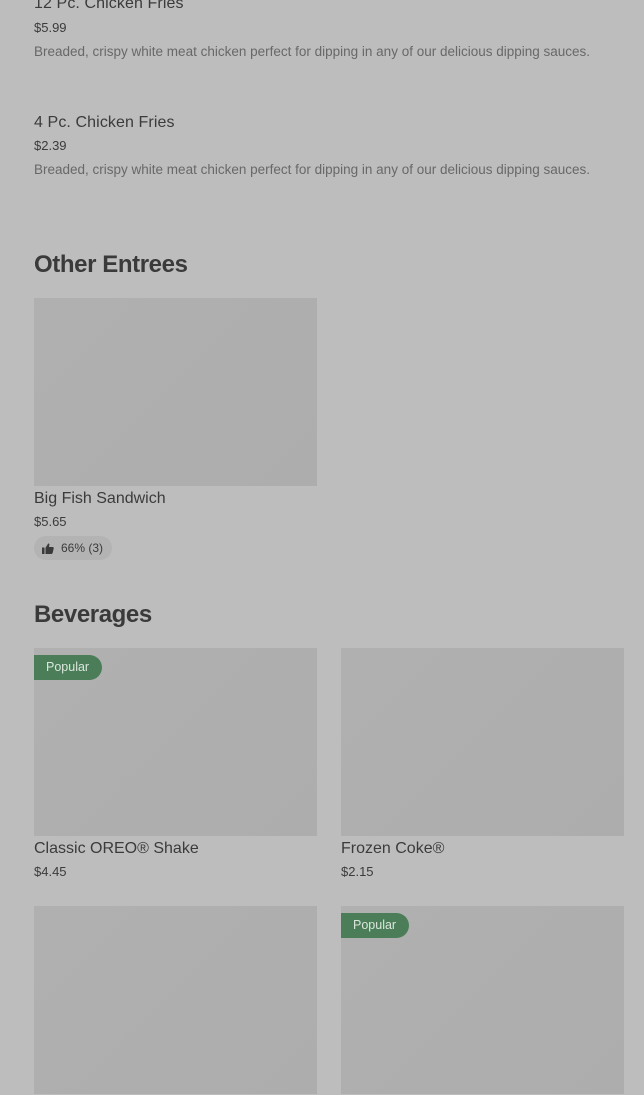 This screenshot has height=1095, width=644. Describe the element at coordinates (50, 27) in the screenshot. I see `item-price: $5.99` at that location.